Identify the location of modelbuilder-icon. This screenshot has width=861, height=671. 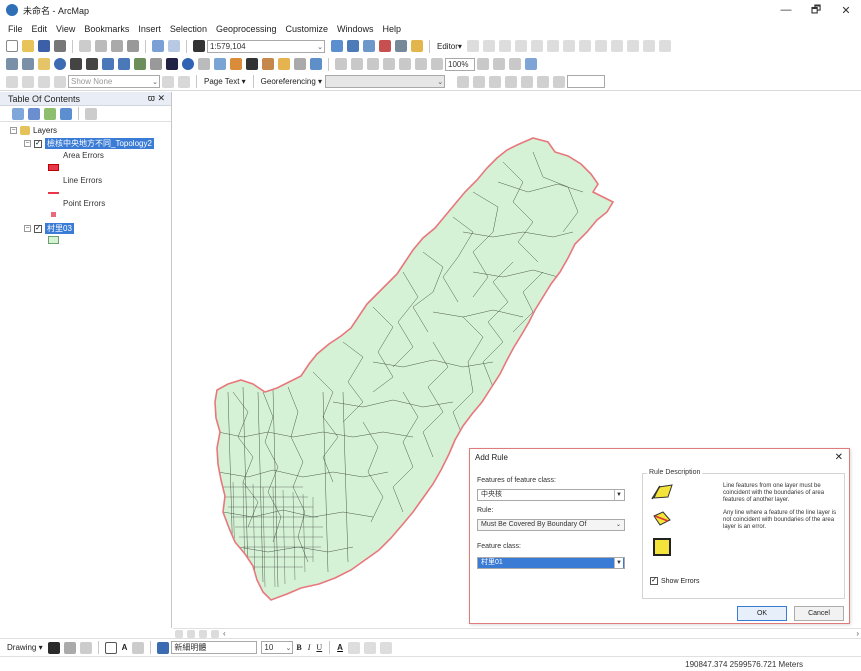
(417, 46).